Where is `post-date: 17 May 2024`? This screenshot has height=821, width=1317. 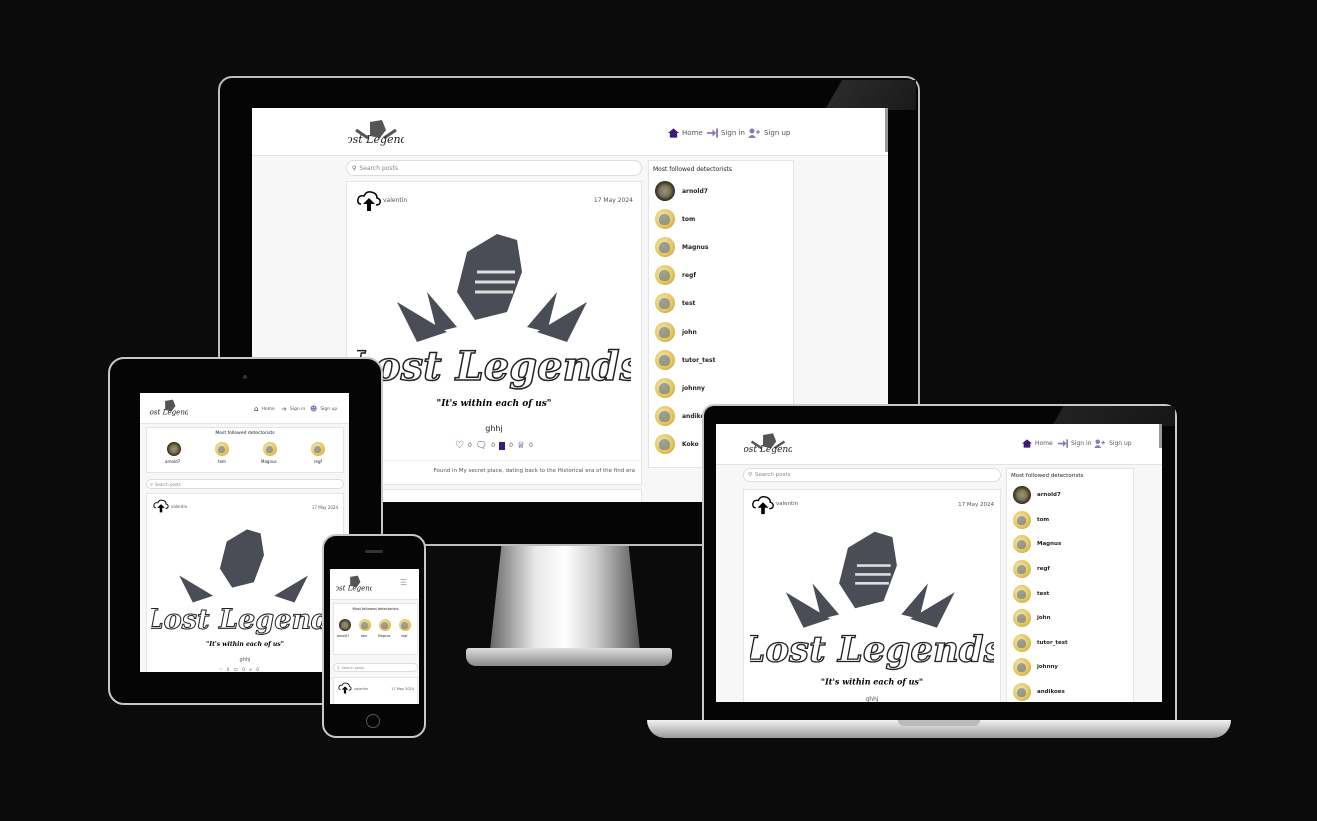 post-date: 17 May 2024 is located at coordinates (402, 689).